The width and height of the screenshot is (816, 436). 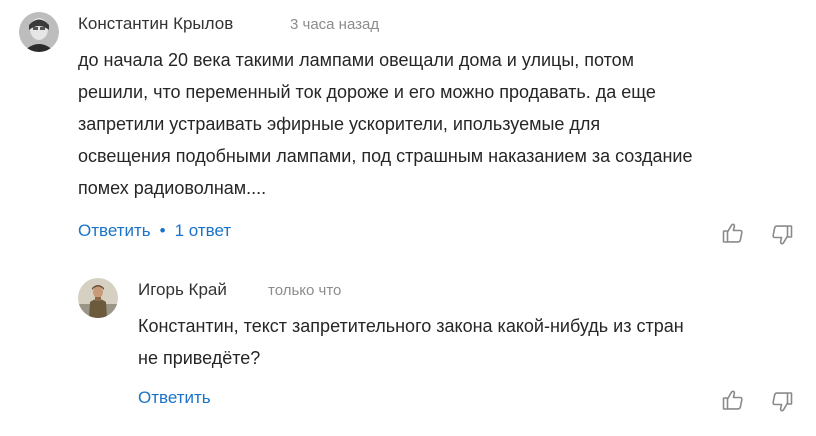 What do you see at coordinates (155, 24) in the screenshot?
I see `comment-author: Константин Крылов` at bounding box center [155, 24].